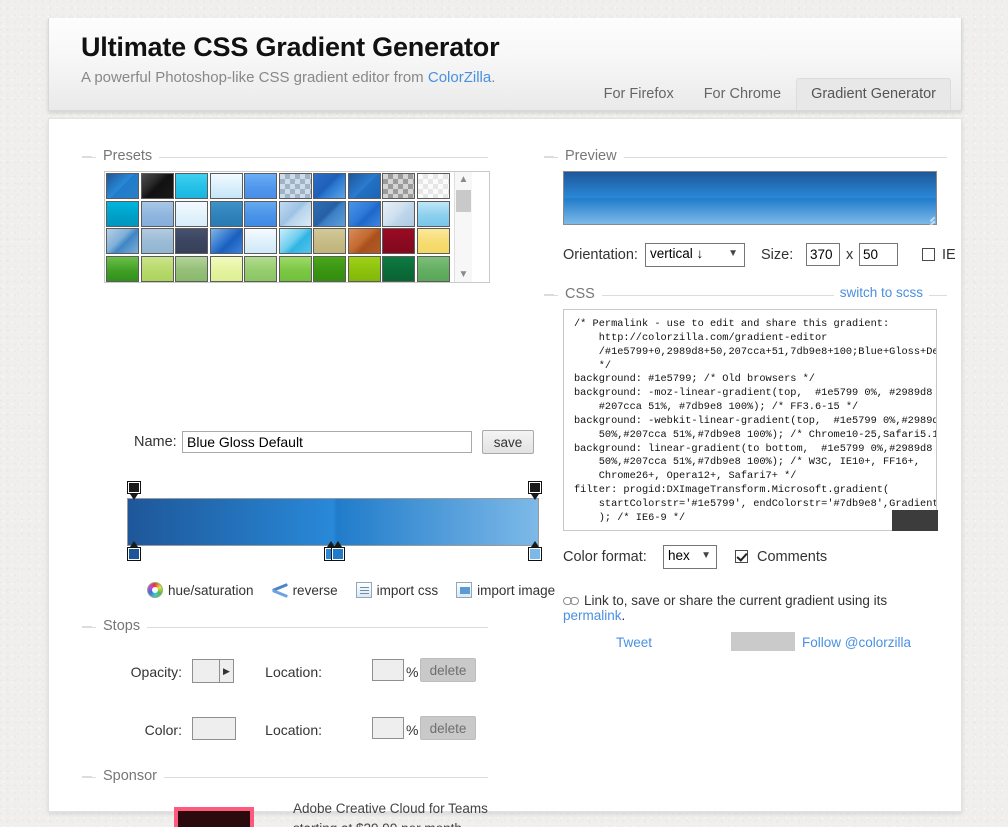  What do you see at coordinates (87, 776) in the screenshot?
I see `group-dash` at bounding box center [87, 776].